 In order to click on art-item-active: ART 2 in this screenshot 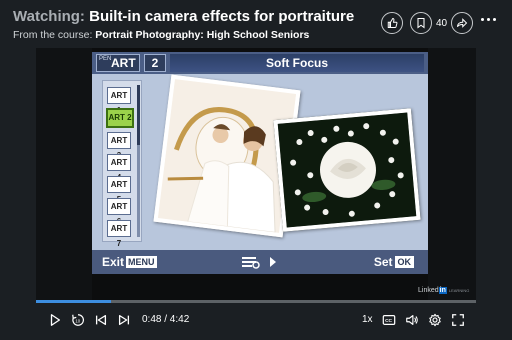, I will do `click(120, 118)`.